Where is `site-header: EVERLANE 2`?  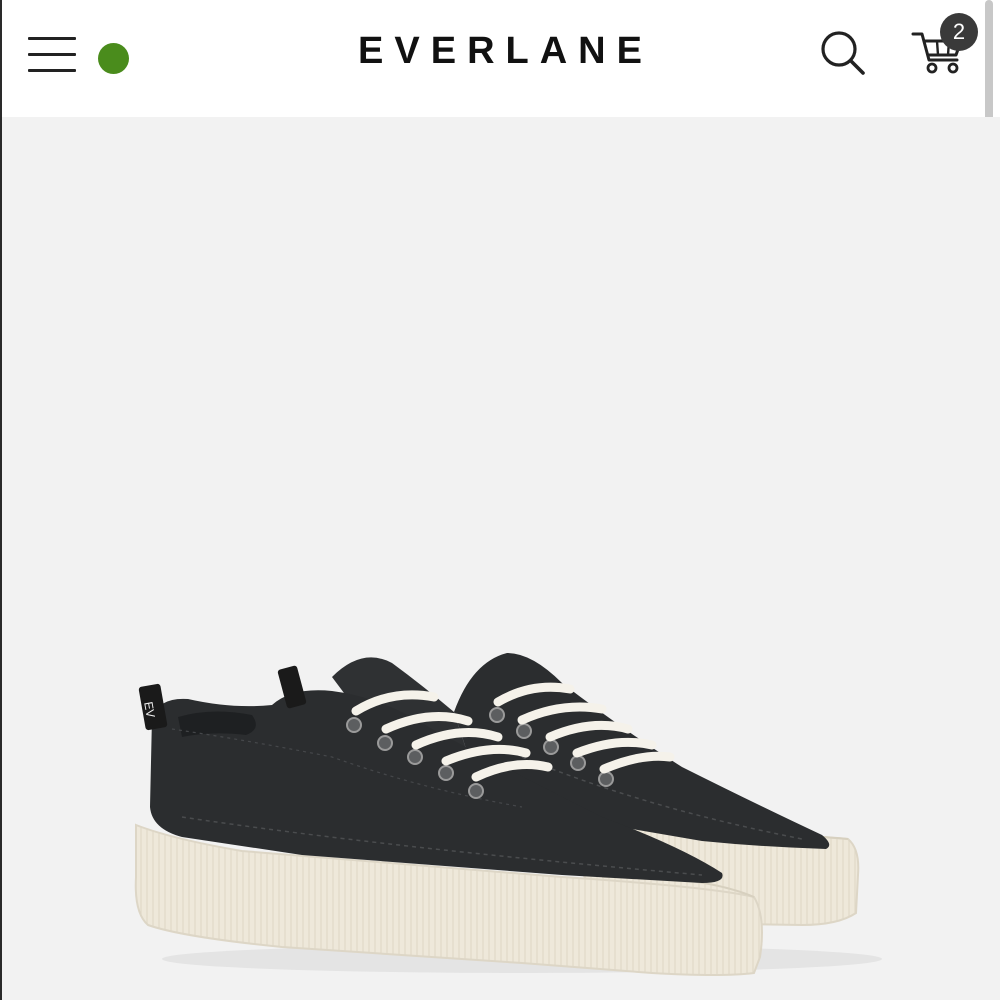
site-header: EVERLANE 2 is located at coordinates (500, 58).